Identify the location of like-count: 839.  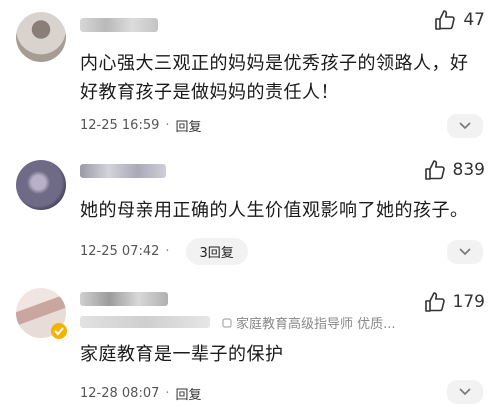
(468, 170).